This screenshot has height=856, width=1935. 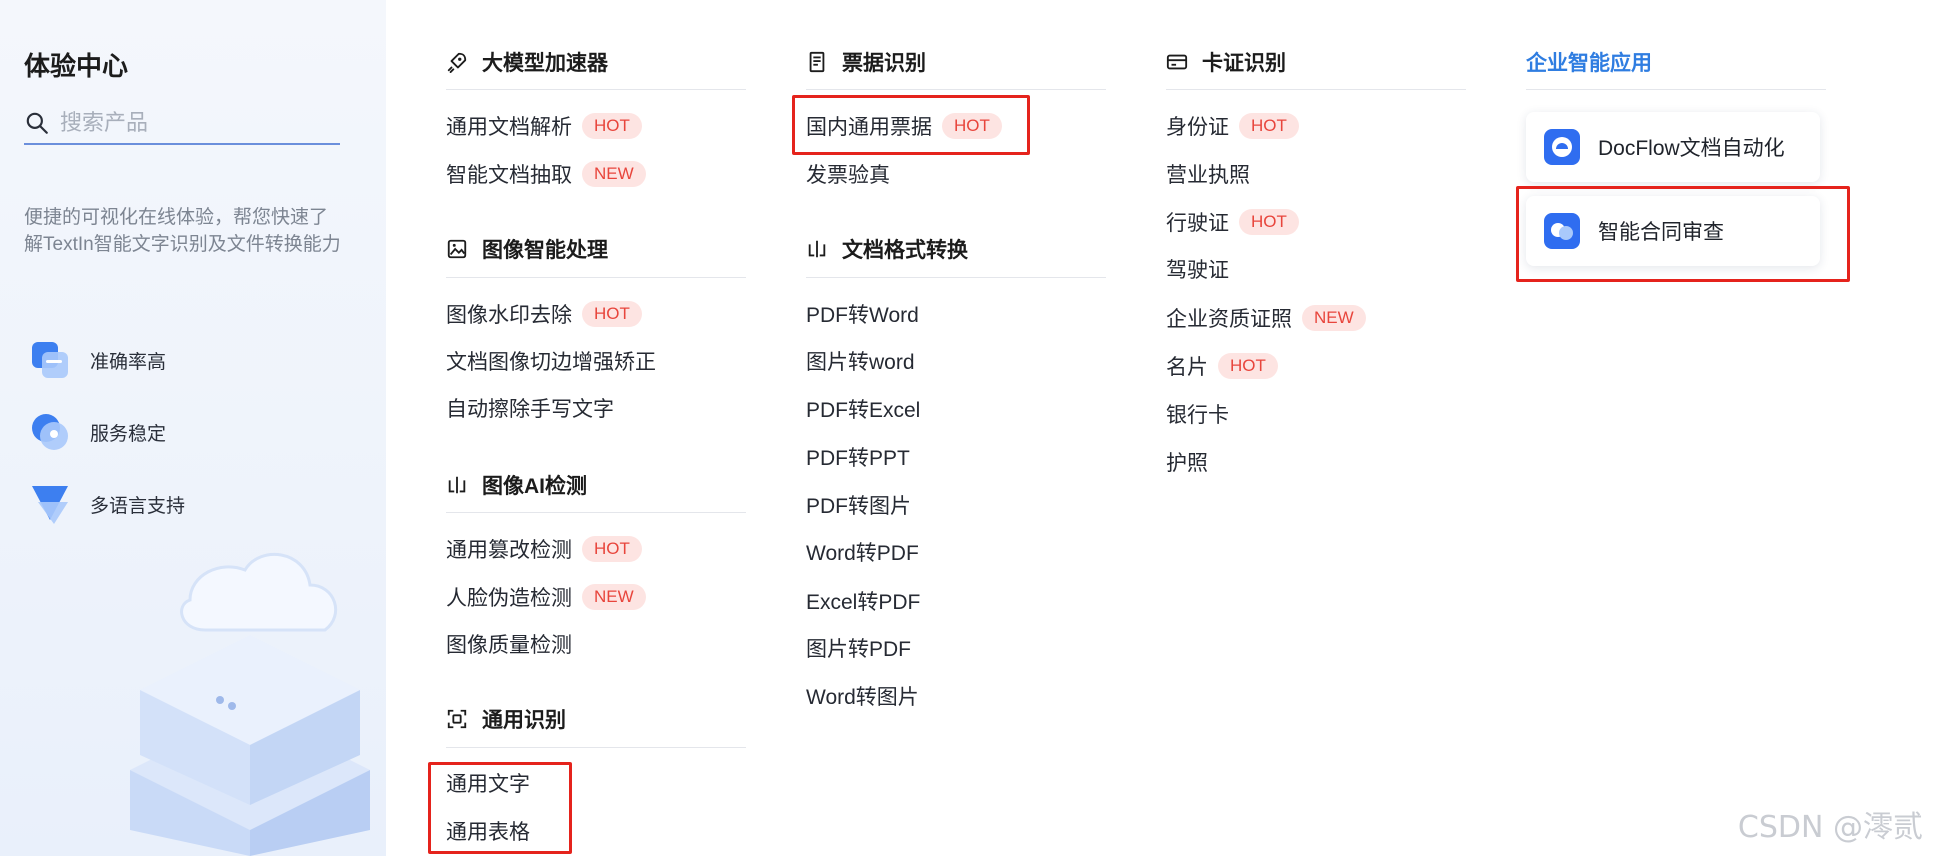 I want to click on contract-review-icon, so click(x=1562, y=231).